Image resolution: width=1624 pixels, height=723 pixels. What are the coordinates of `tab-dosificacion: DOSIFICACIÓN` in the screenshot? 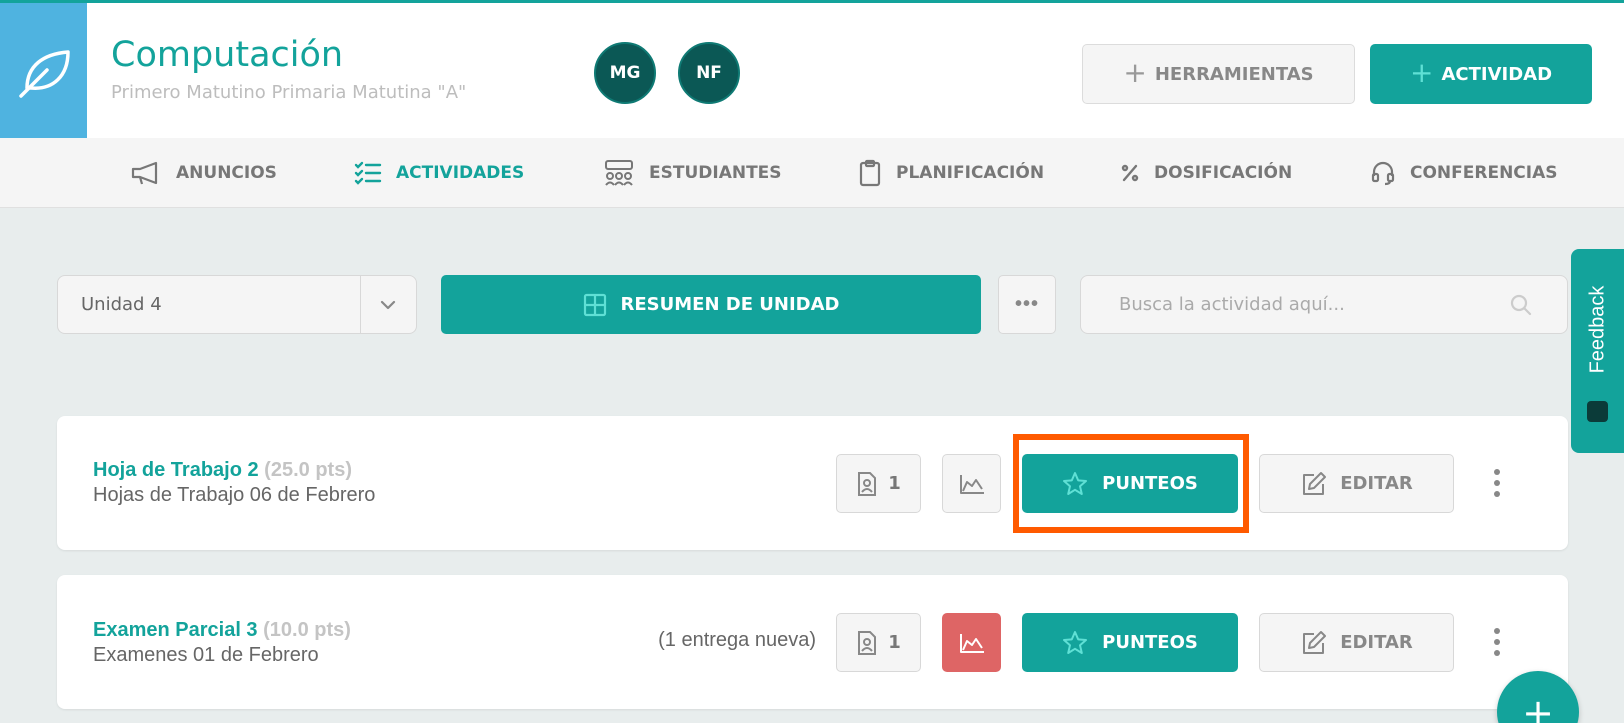 It's located at (1206, 173).